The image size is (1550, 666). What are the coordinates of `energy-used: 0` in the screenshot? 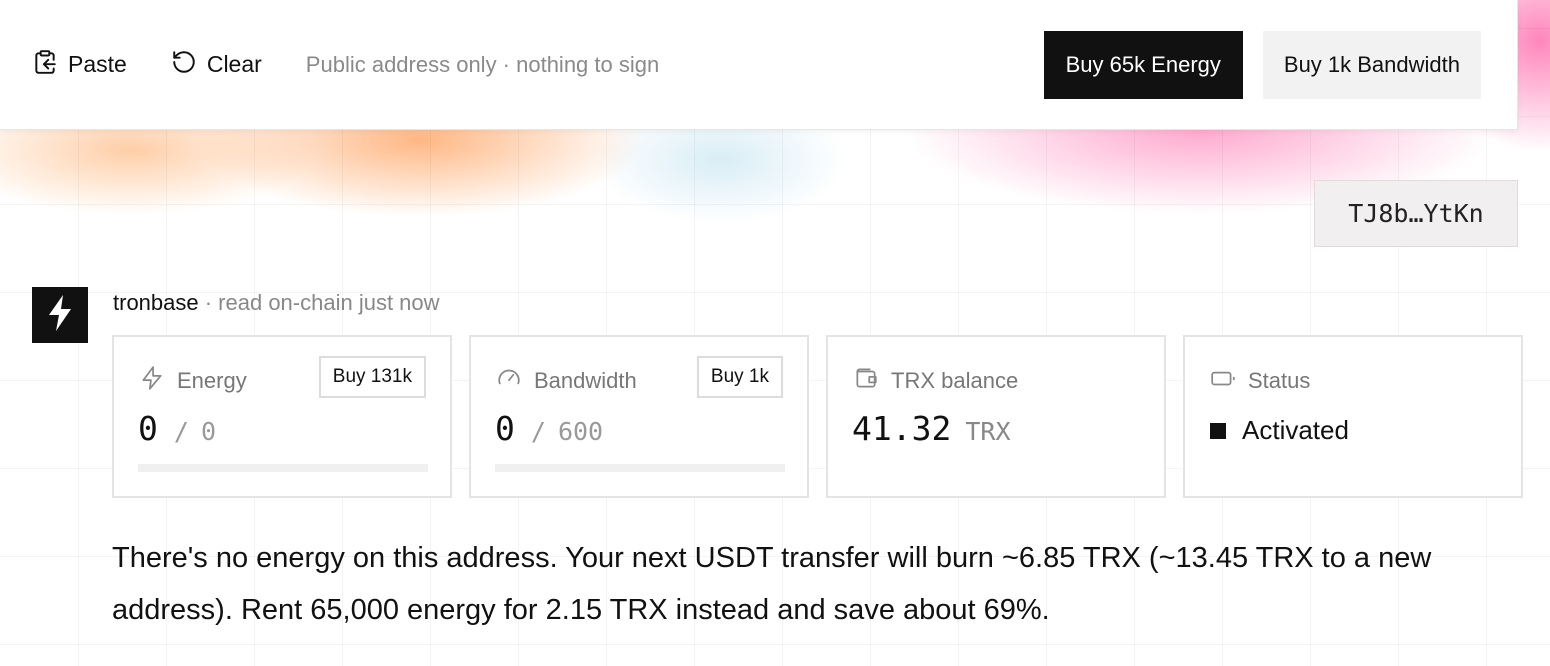 It's located at (148, 428).